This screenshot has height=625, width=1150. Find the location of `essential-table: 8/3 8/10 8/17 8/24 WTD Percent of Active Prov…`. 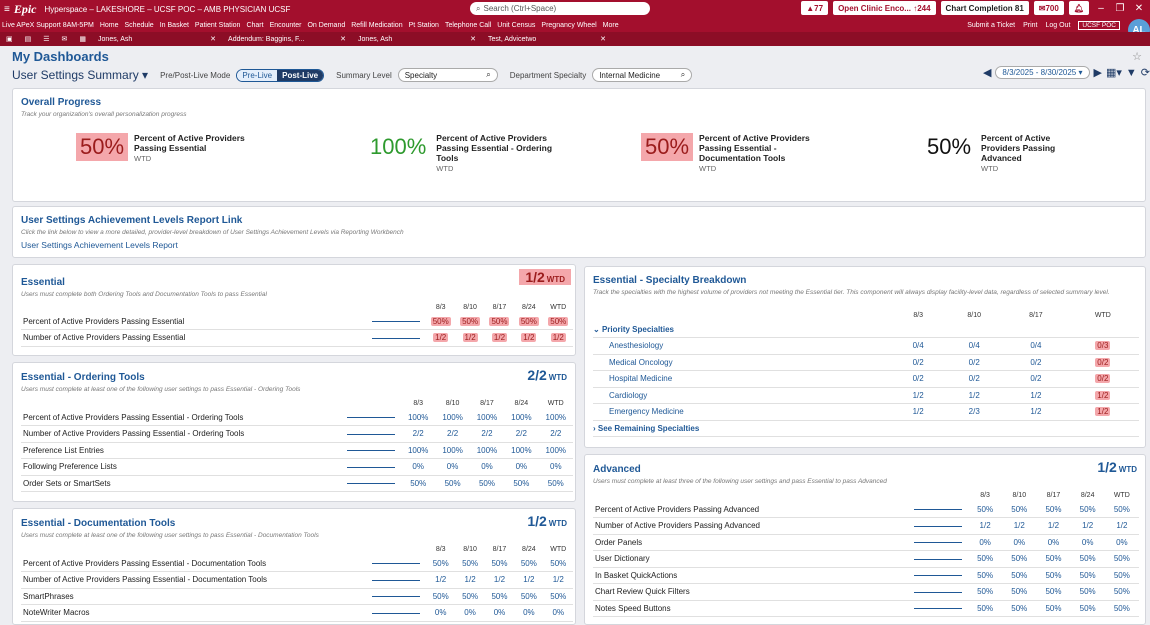

essential-table: 8/3 8/10 8/17 8/24 WTD Percent of Active Prov… is located at coordinates (297, 324).